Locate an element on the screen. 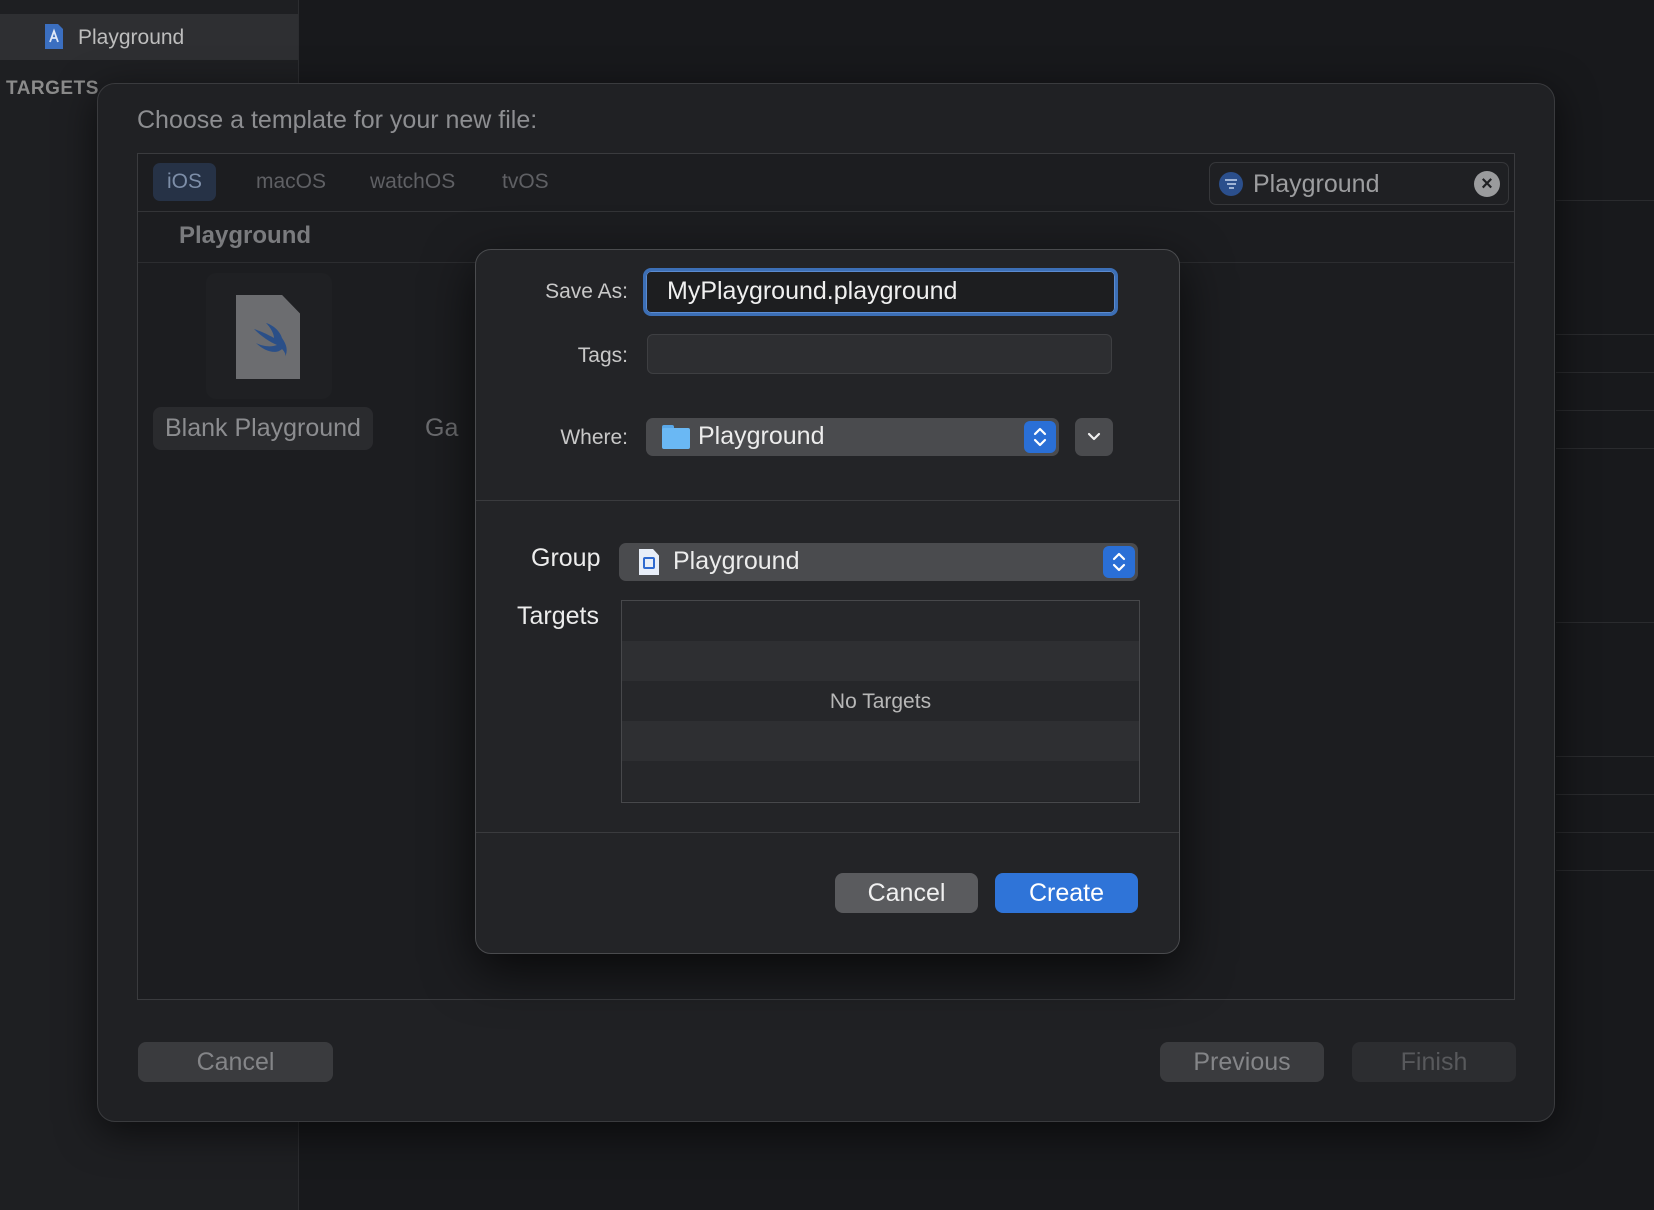 This screenshot has width=1654, height=1210. sidebar-item-playground: Playground is located at coordinates (149, 37).